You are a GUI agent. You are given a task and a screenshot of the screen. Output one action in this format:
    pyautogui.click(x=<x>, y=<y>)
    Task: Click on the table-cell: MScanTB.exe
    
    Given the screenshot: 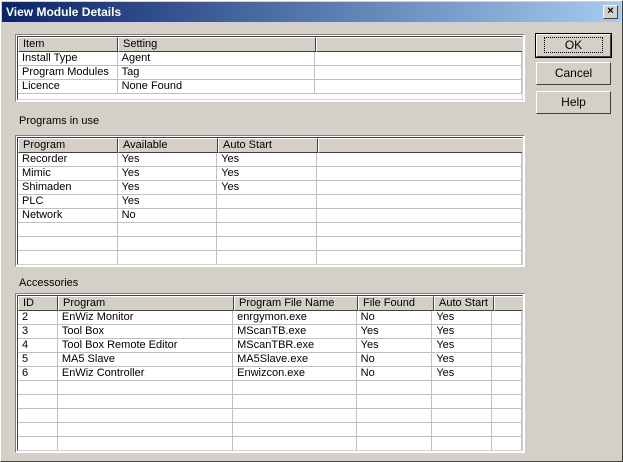 What is the action you would take?
    pyautogui.click(x=295, y=332)
    